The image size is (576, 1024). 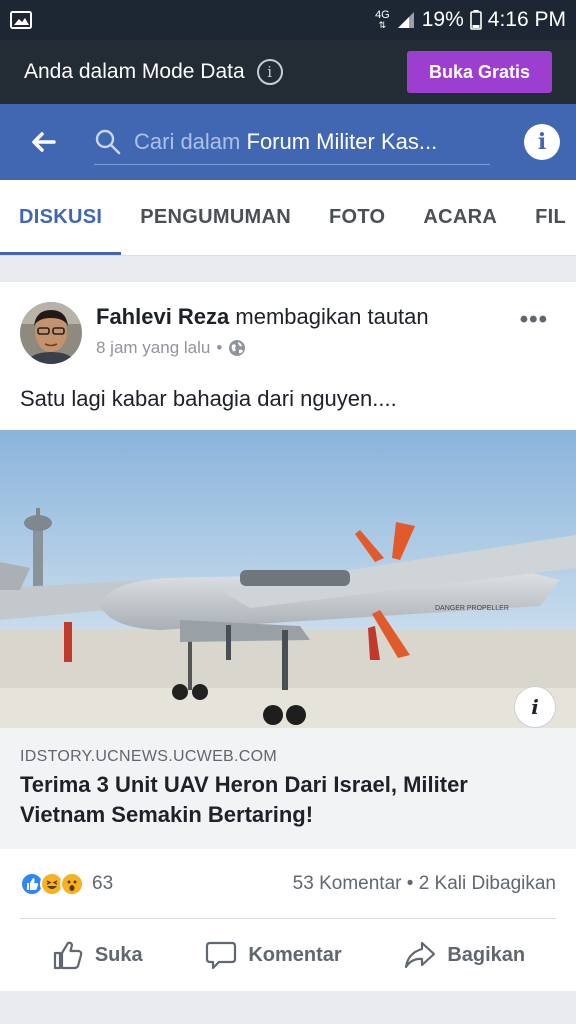 I want to click on comment-bubble-icon, so click(x=221, y=955).